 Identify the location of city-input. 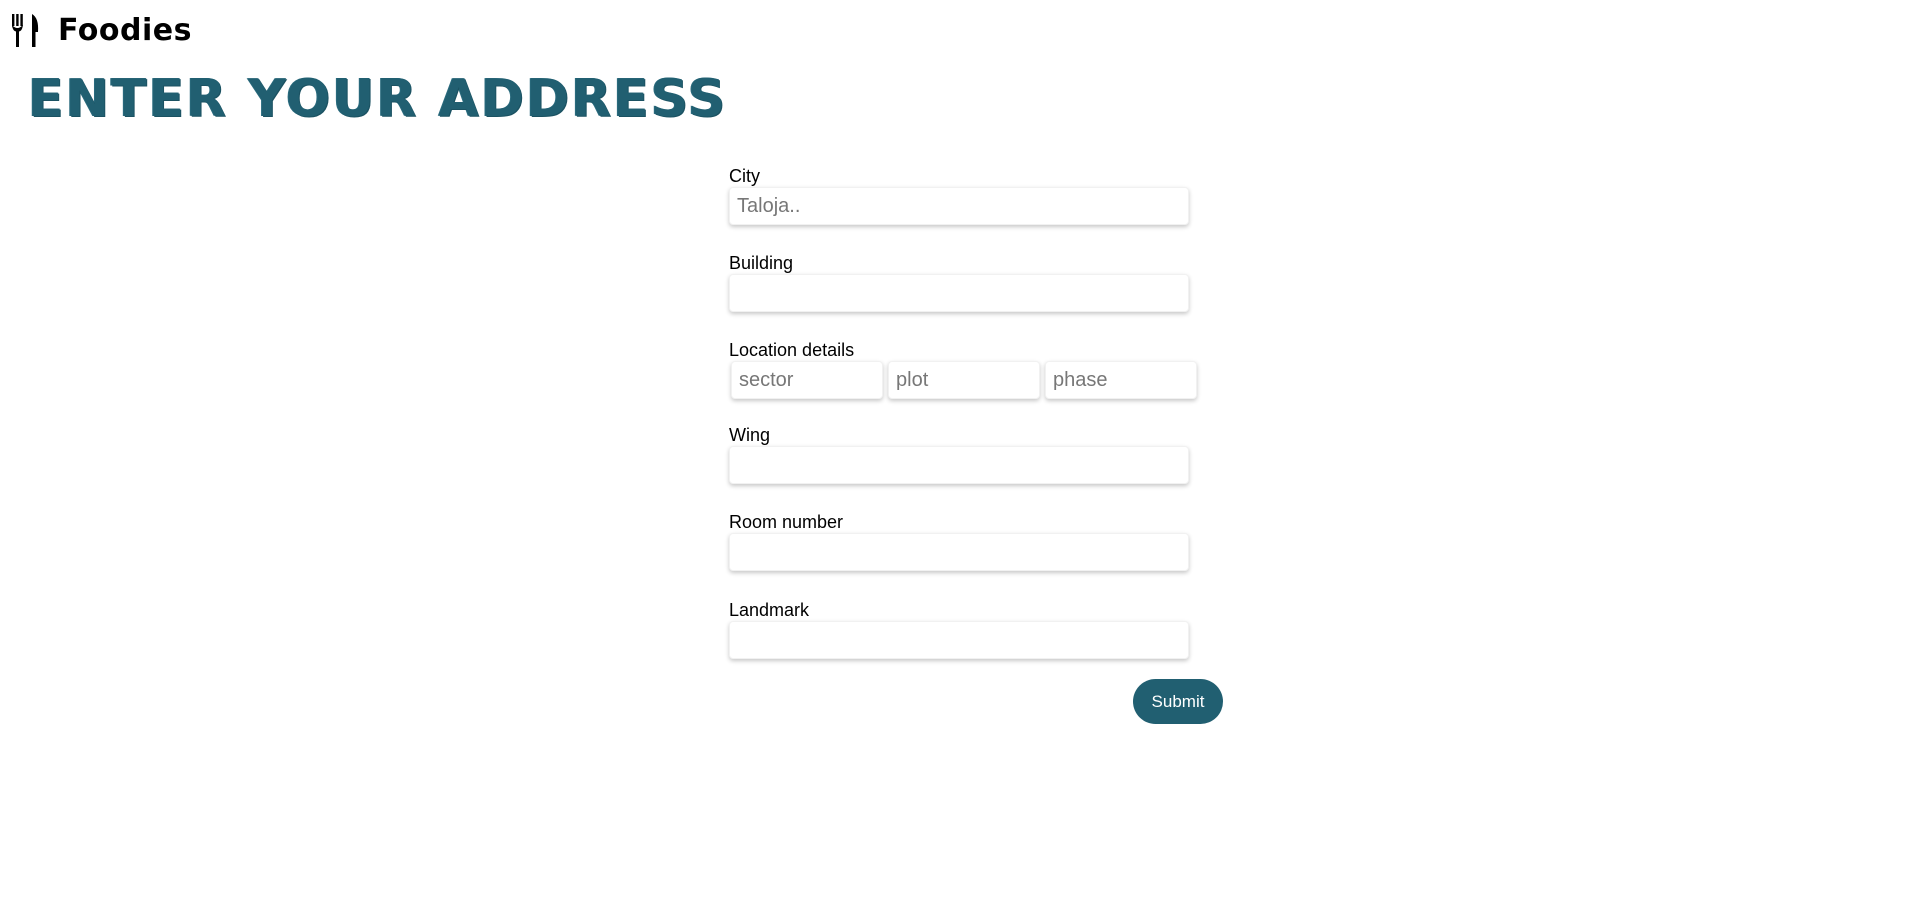
(959, 206).